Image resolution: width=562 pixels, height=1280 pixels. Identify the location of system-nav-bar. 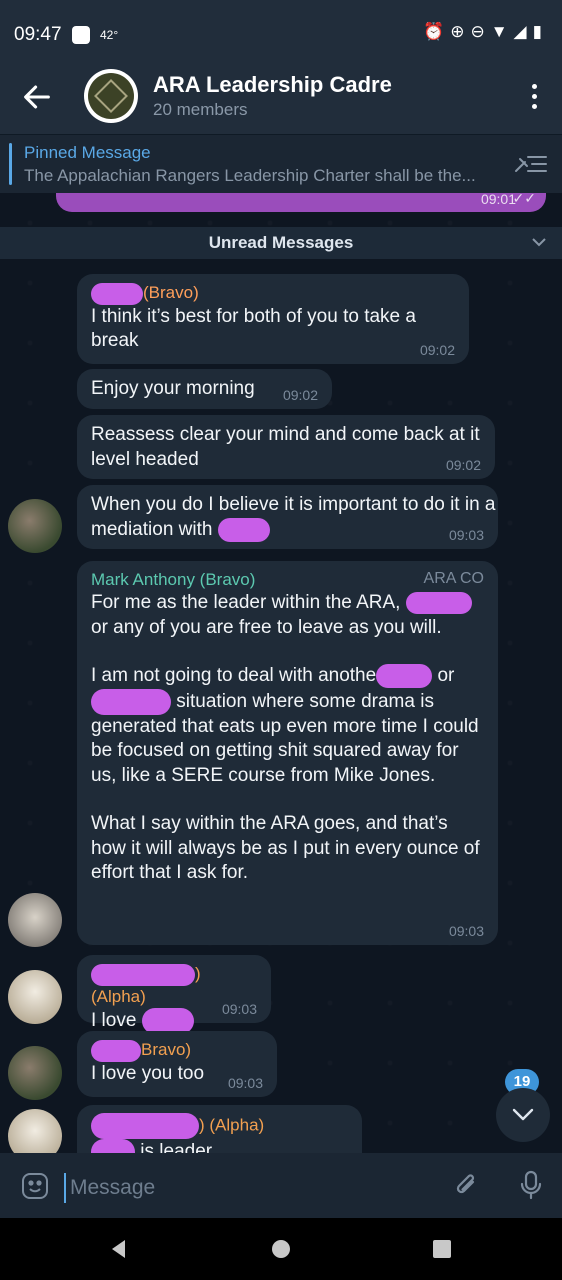
(281, 1249).